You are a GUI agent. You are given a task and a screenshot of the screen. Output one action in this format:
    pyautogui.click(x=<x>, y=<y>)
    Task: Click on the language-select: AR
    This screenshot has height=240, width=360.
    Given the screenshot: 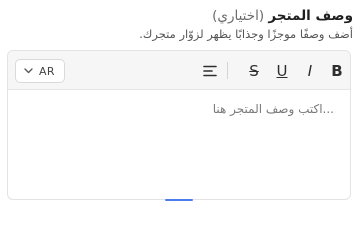 What is the action you would take?
    pyautogui.click(x=40, y=71)
    